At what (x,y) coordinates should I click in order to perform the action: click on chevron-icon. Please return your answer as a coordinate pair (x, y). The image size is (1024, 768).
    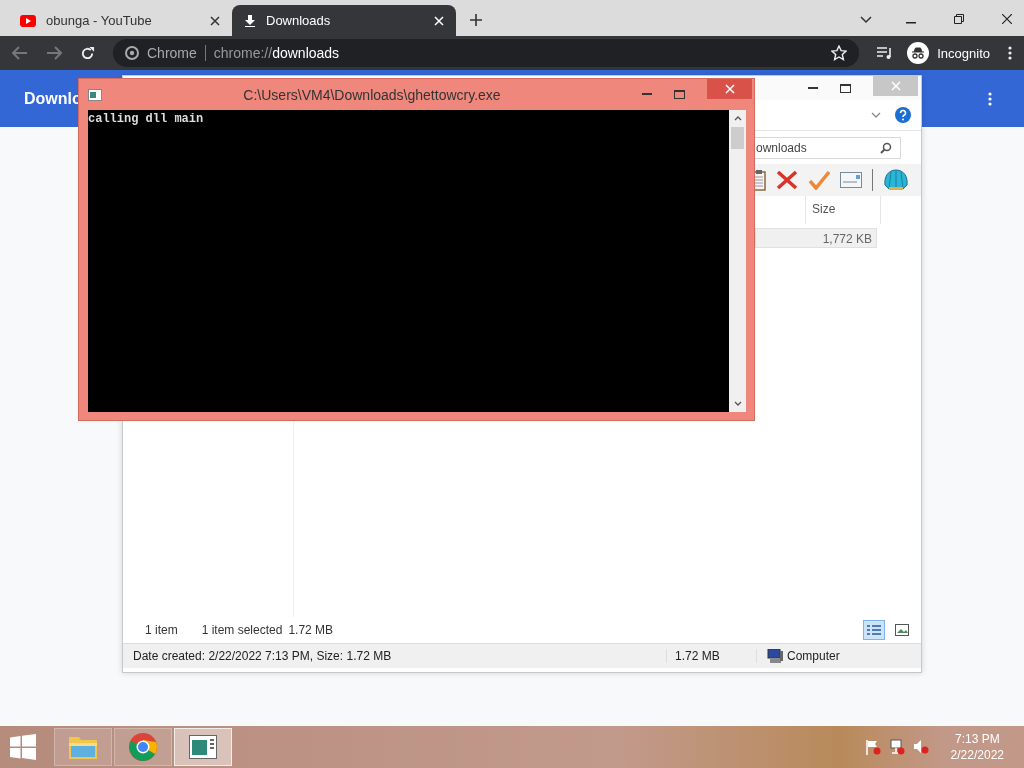
    Looking at the image, I should click on (866, 20).